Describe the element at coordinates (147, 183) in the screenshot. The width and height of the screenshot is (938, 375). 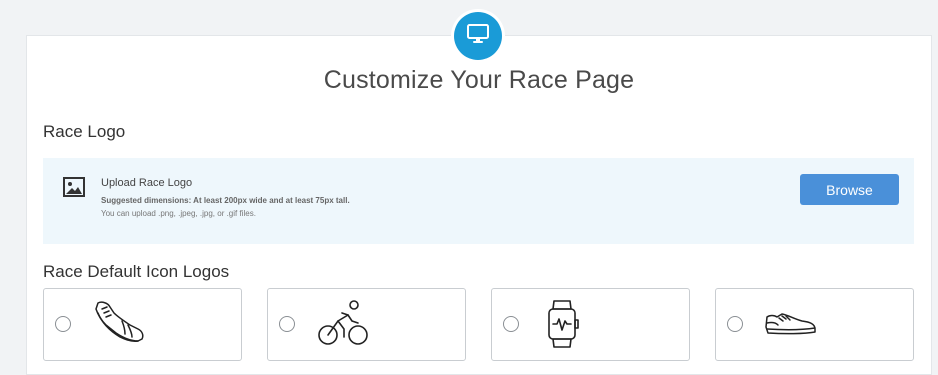
I see `upload-label: Upload Race Logo` at that location.